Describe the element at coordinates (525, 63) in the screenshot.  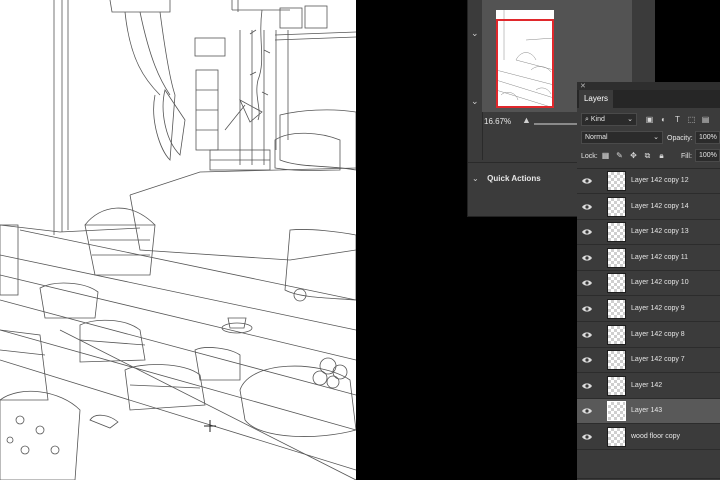
I see `navigator-view-box` at that location.